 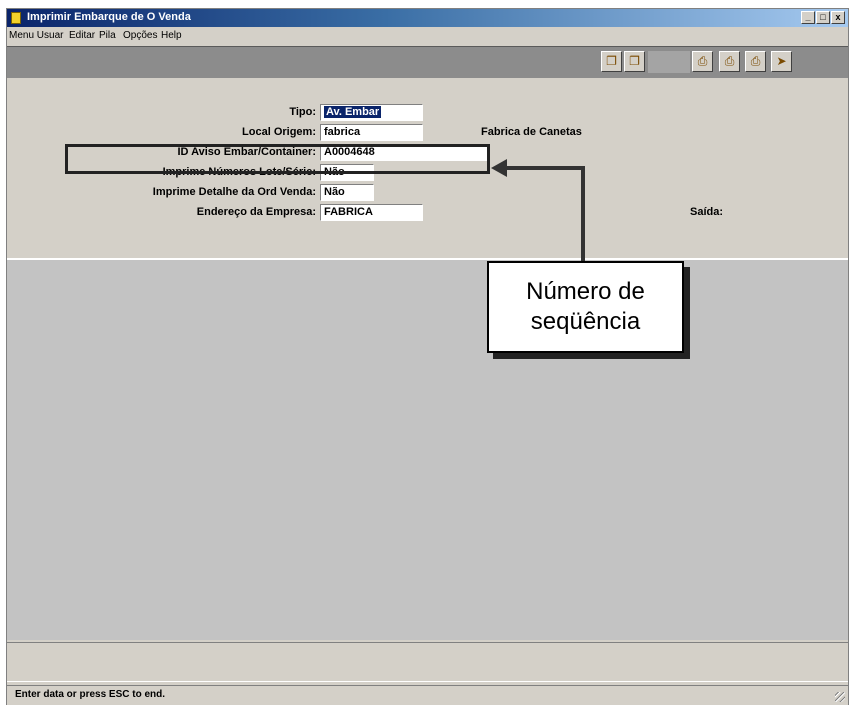 What do you see at coordinates (729, 61) in the screenshot?
I see `print-preview-icon: ⎙` at bounding box center [729, 61].